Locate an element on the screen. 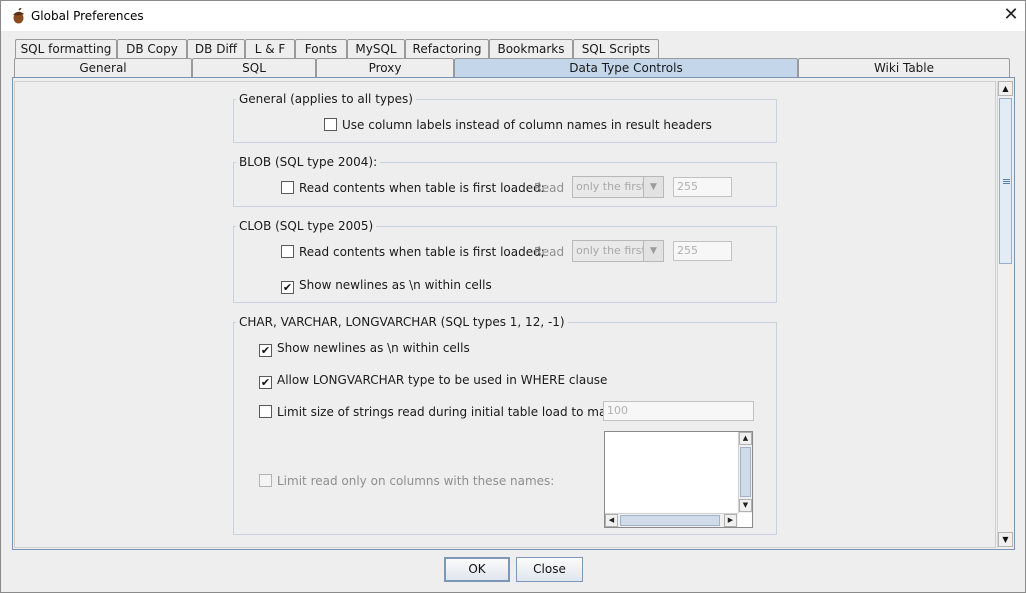  tab-label: MySQL is located at coordinates (376, 49).